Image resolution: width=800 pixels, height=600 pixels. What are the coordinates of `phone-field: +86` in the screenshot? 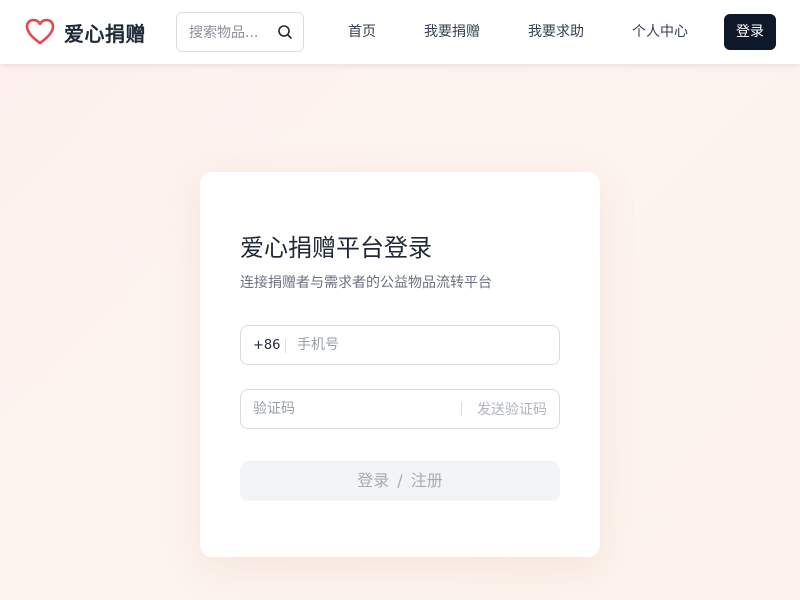 It's located at (400, 345).